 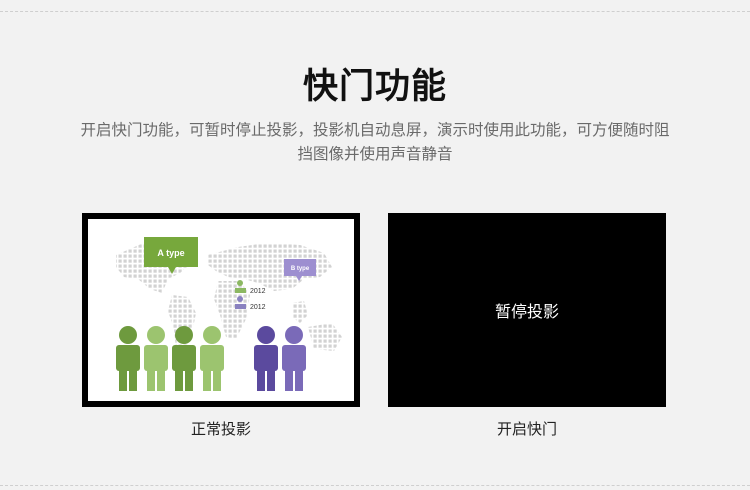 I want to click on shutter-on-caption: 开启快门, so click(x=526, y=429).